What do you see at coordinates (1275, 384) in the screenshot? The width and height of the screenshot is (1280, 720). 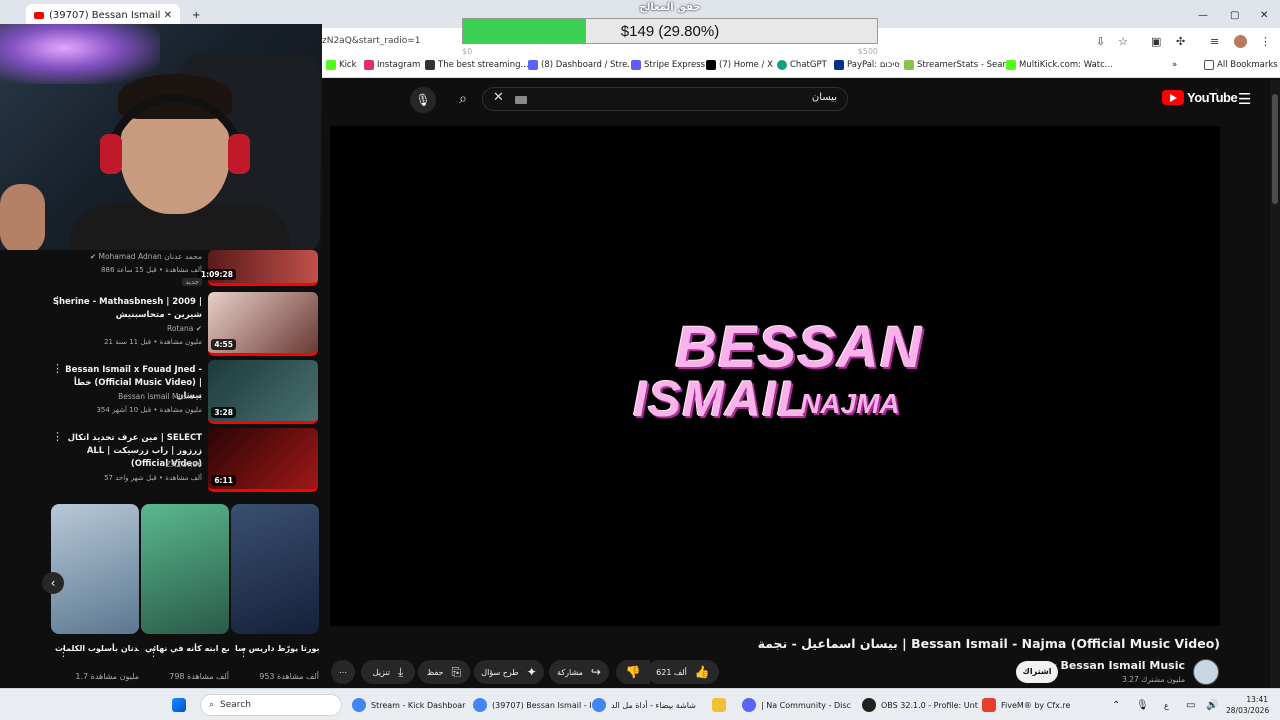 I see `page-scrollbar` at bounding box center [1275, 384].